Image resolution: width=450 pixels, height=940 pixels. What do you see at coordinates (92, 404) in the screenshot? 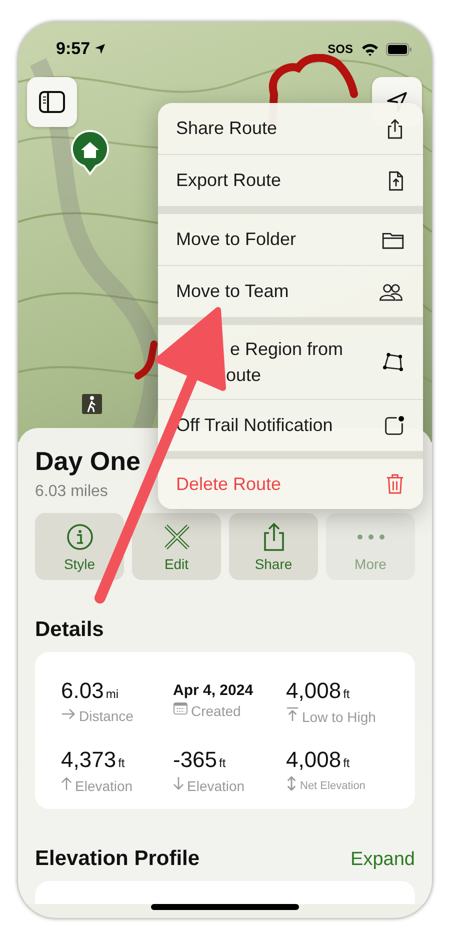
I see `hiker-icon` at bounding box center [92, 404].